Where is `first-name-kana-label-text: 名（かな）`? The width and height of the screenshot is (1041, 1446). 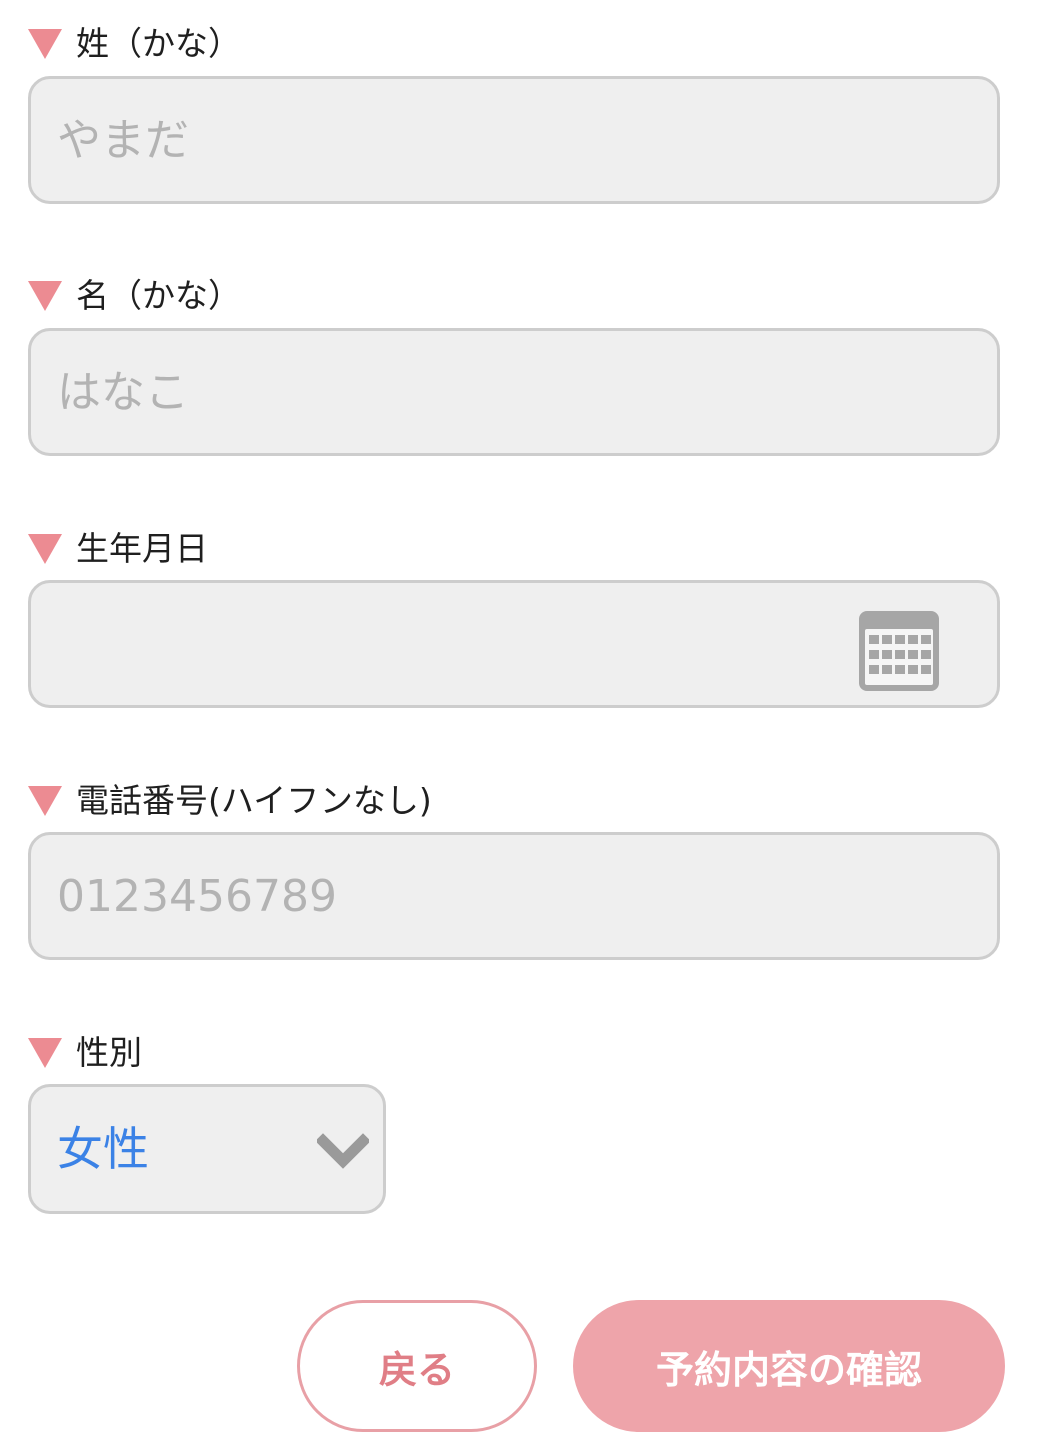 first-name-kana-label-text: 名（かな） is located at coordinates (158, 295).